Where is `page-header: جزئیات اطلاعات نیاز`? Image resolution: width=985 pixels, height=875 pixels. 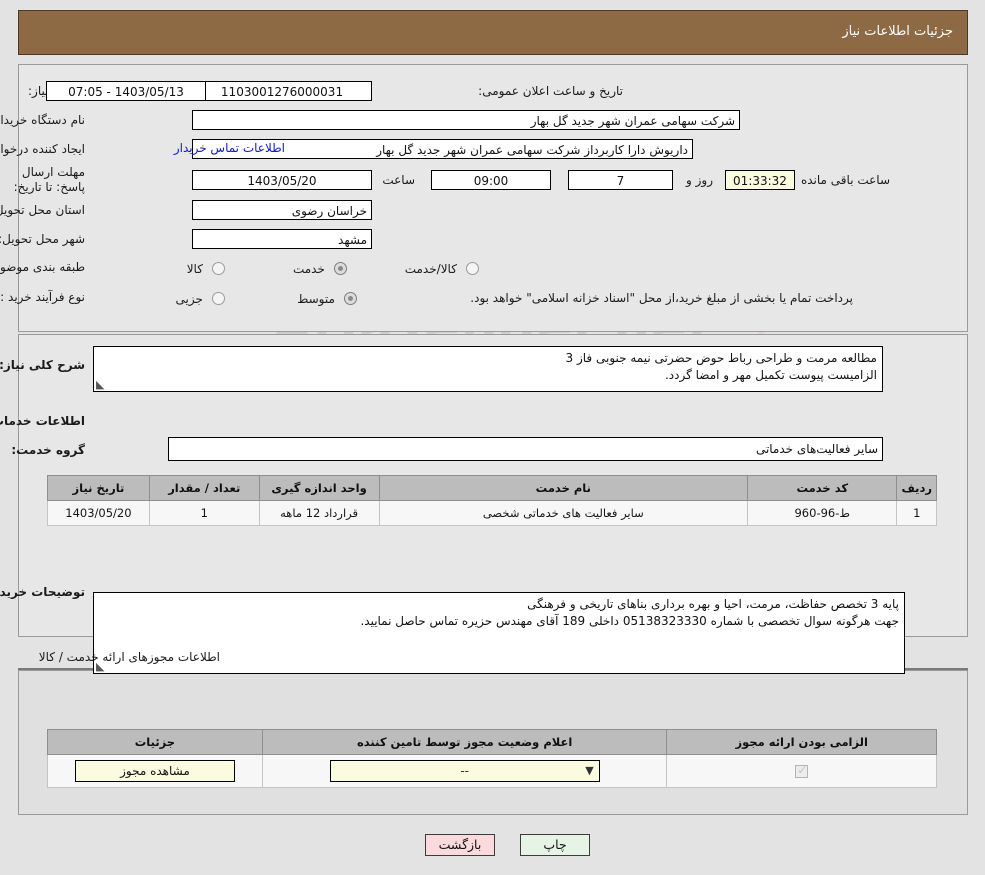
page-header: جزئیات اطلاعات نیاز is located at coordinates (493, 32).